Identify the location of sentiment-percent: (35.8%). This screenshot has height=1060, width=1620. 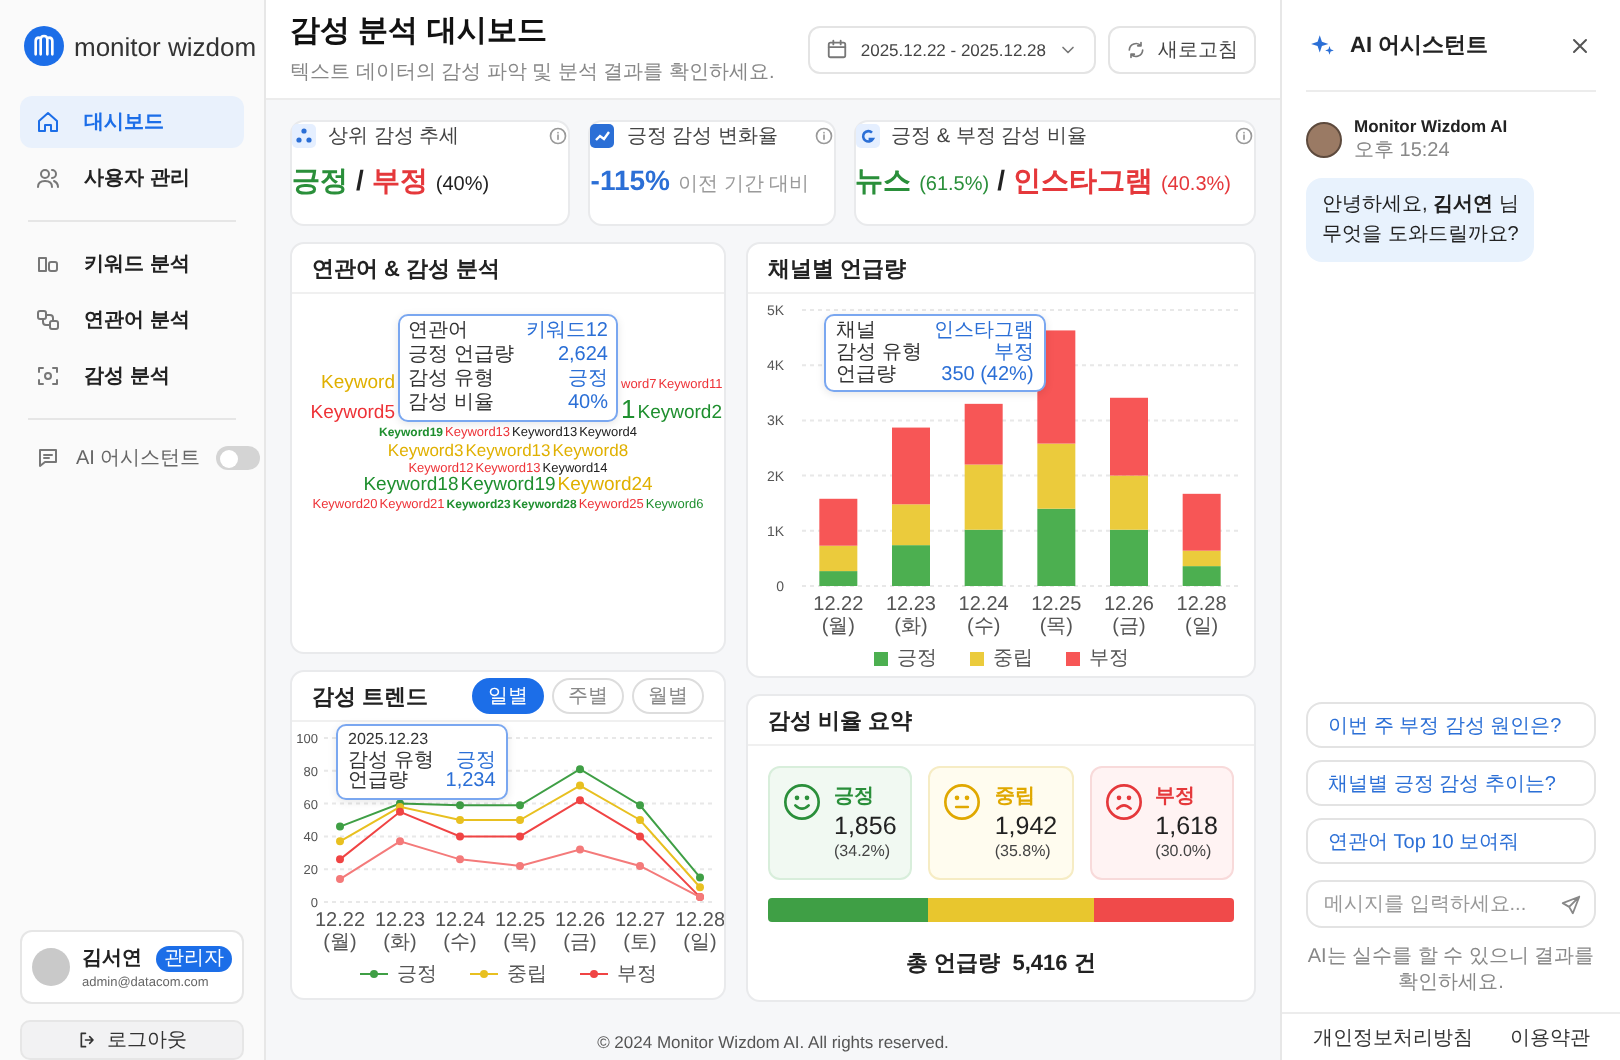
(1023, 851).